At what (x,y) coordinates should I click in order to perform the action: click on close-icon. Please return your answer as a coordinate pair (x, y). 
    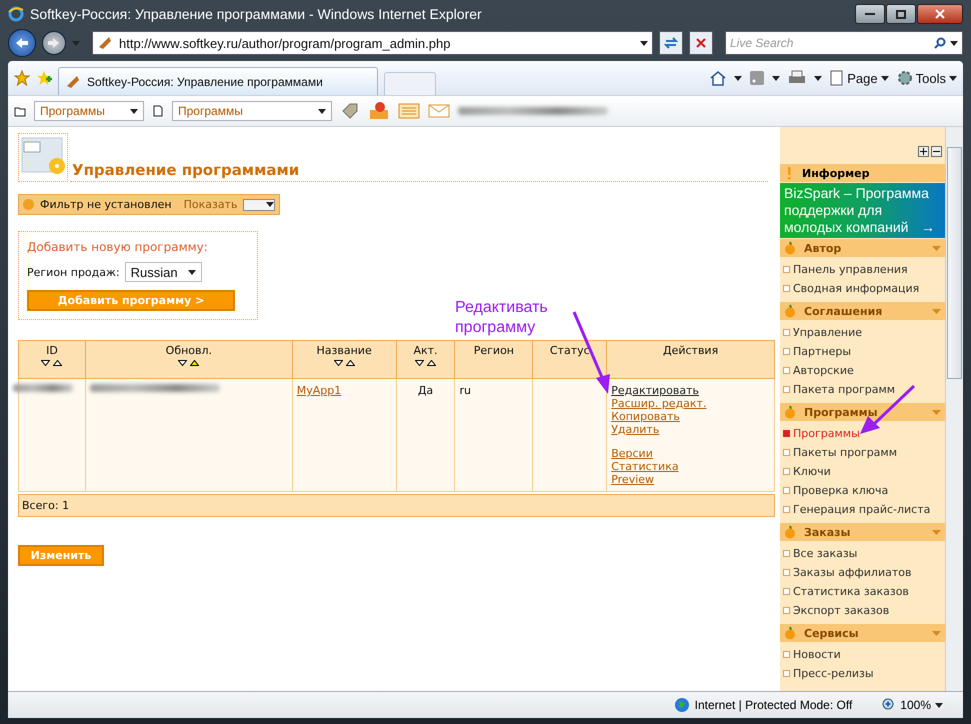
    Looking at the image, I should click on (940, 14).